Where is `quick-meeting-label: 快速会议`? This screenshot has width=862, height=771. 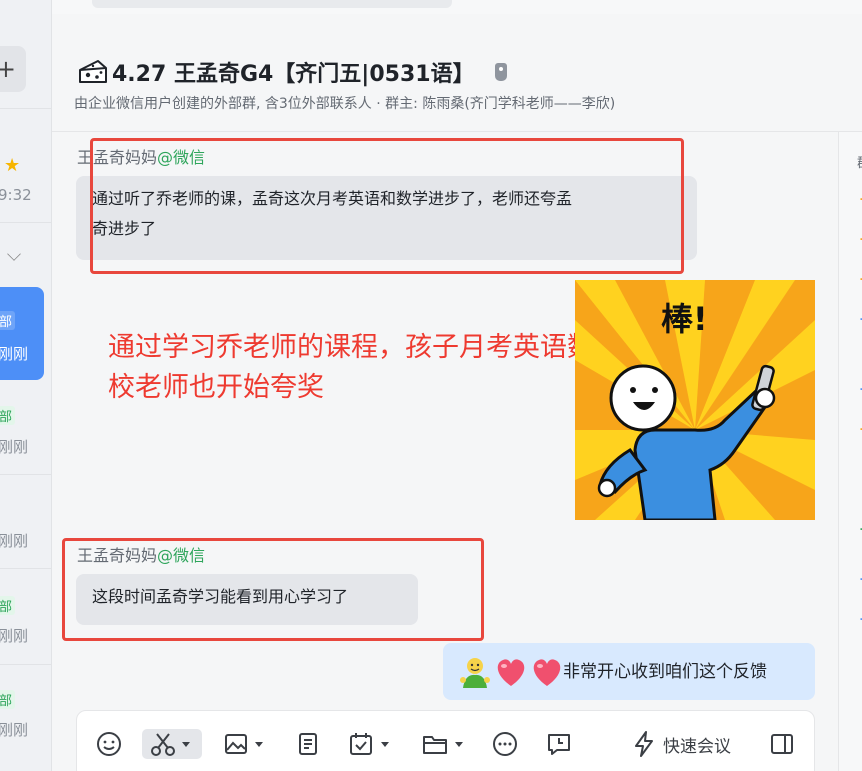
quick-meeting-label: 快速会议 is located at coordinates (697, 746).